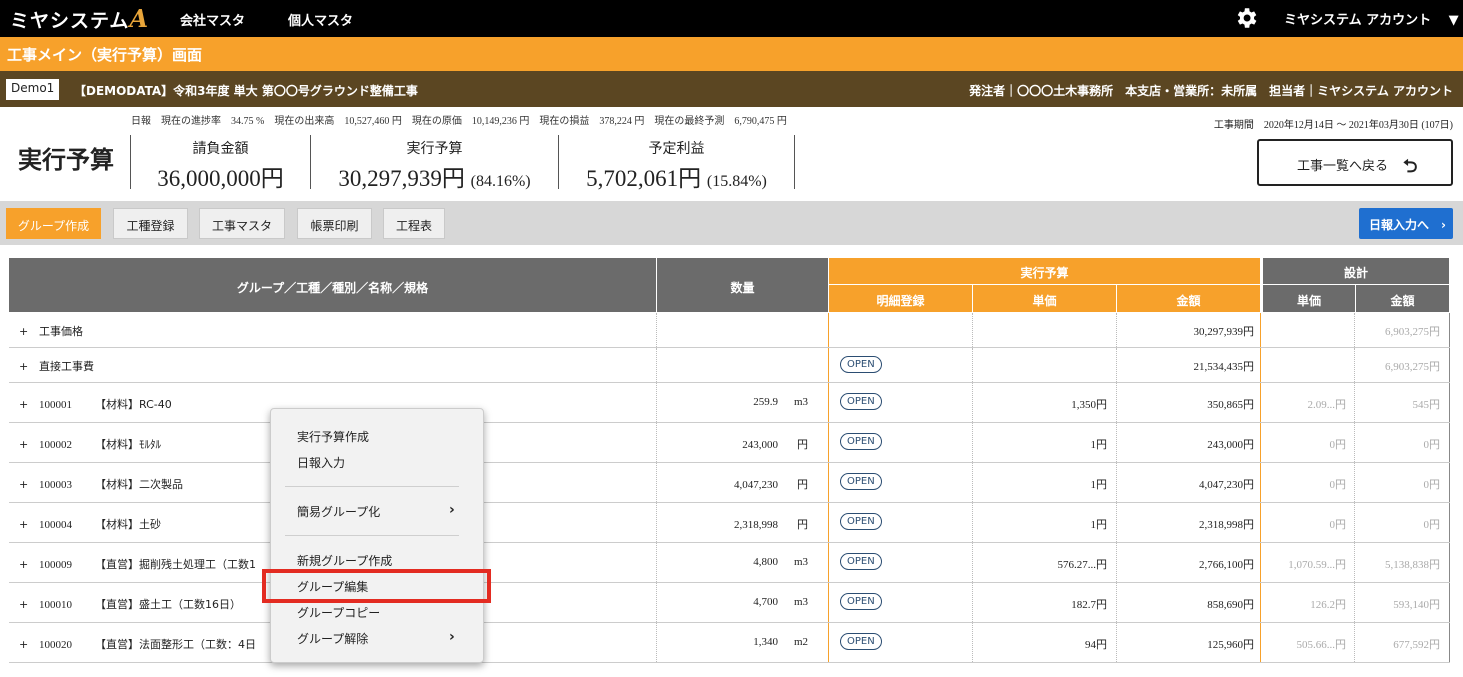 Image resolution: width=1463 pixels, height=677 pixels. I want to click on nav-personal-master: 個人マスタ, so click(320, 19).